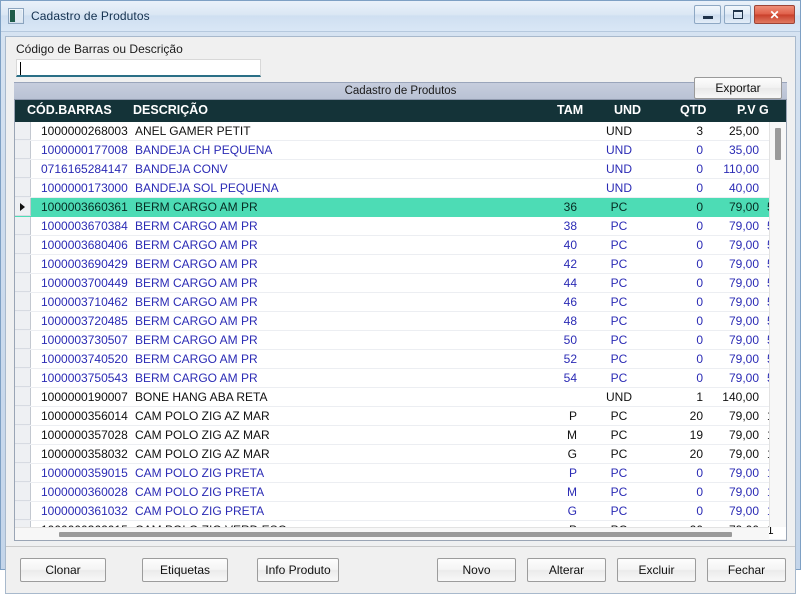 Image resolution: width=801 pixels, height=594 pixels. Describe the element at coordinates (778, 144) in the screenshot. I see `grid-vertical-scroll-thumb` at that location.